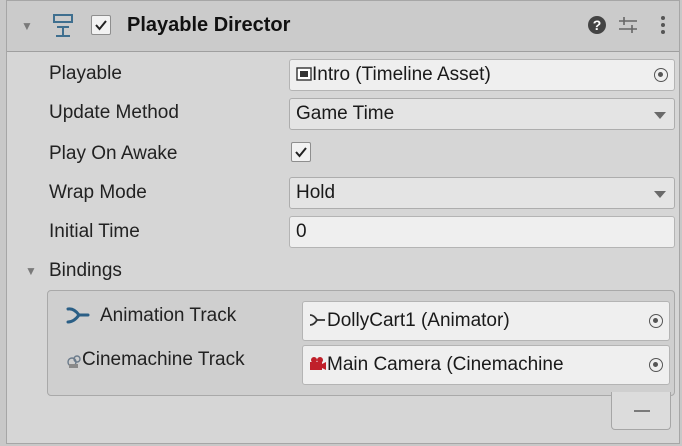 The height and width of the screenshot is (446, 682). What do you see at coordinates (304, 75) in the screenshot?
I see `timeline-asset-icon` at bounding box center [304, 75].